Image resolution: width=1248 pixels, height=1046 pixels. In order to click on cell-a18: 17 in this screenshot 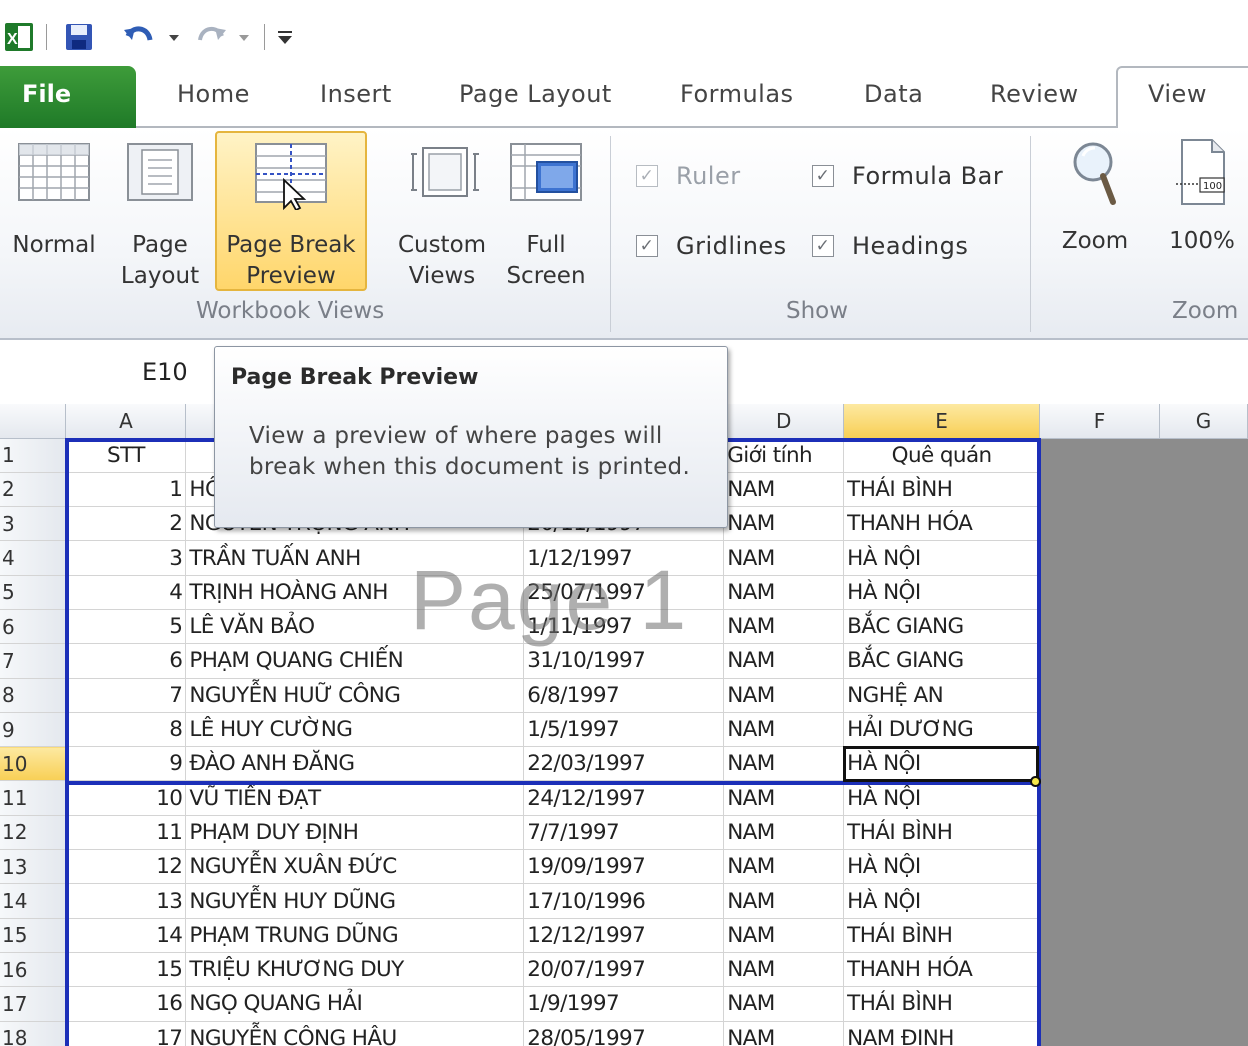, I will do `click(126, 1033)`.